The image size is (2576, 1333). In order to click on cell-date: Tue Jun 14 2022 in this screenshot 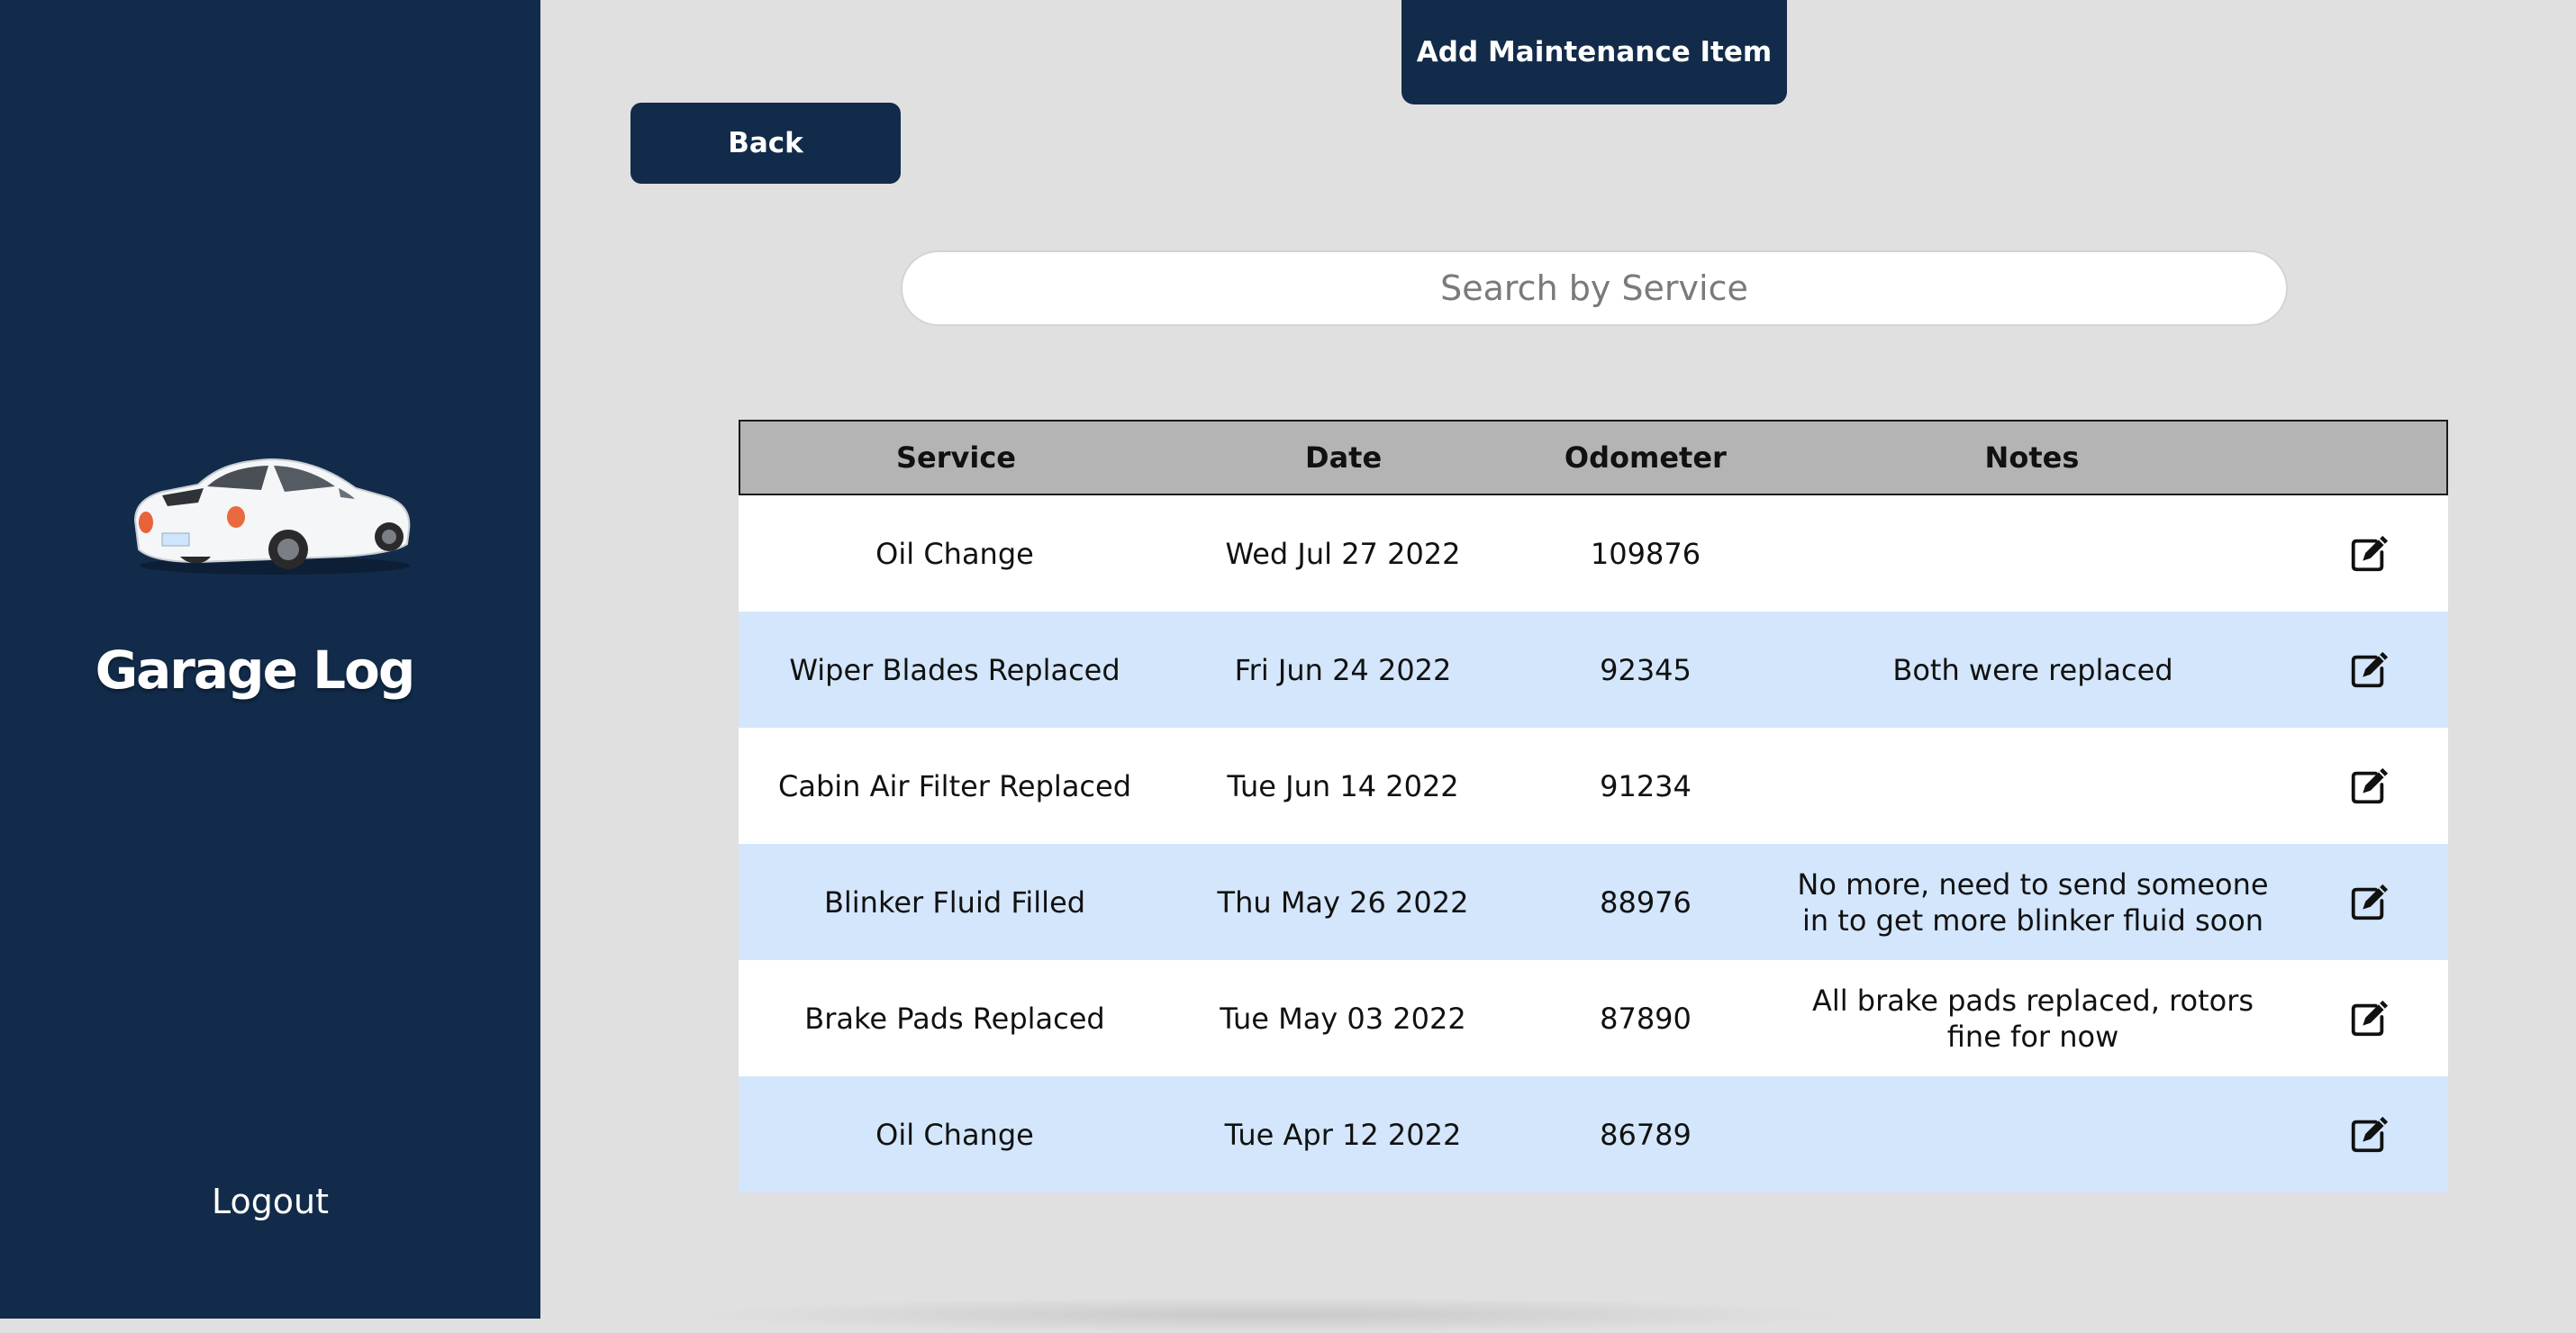, I will do `click(1343, 785)`.